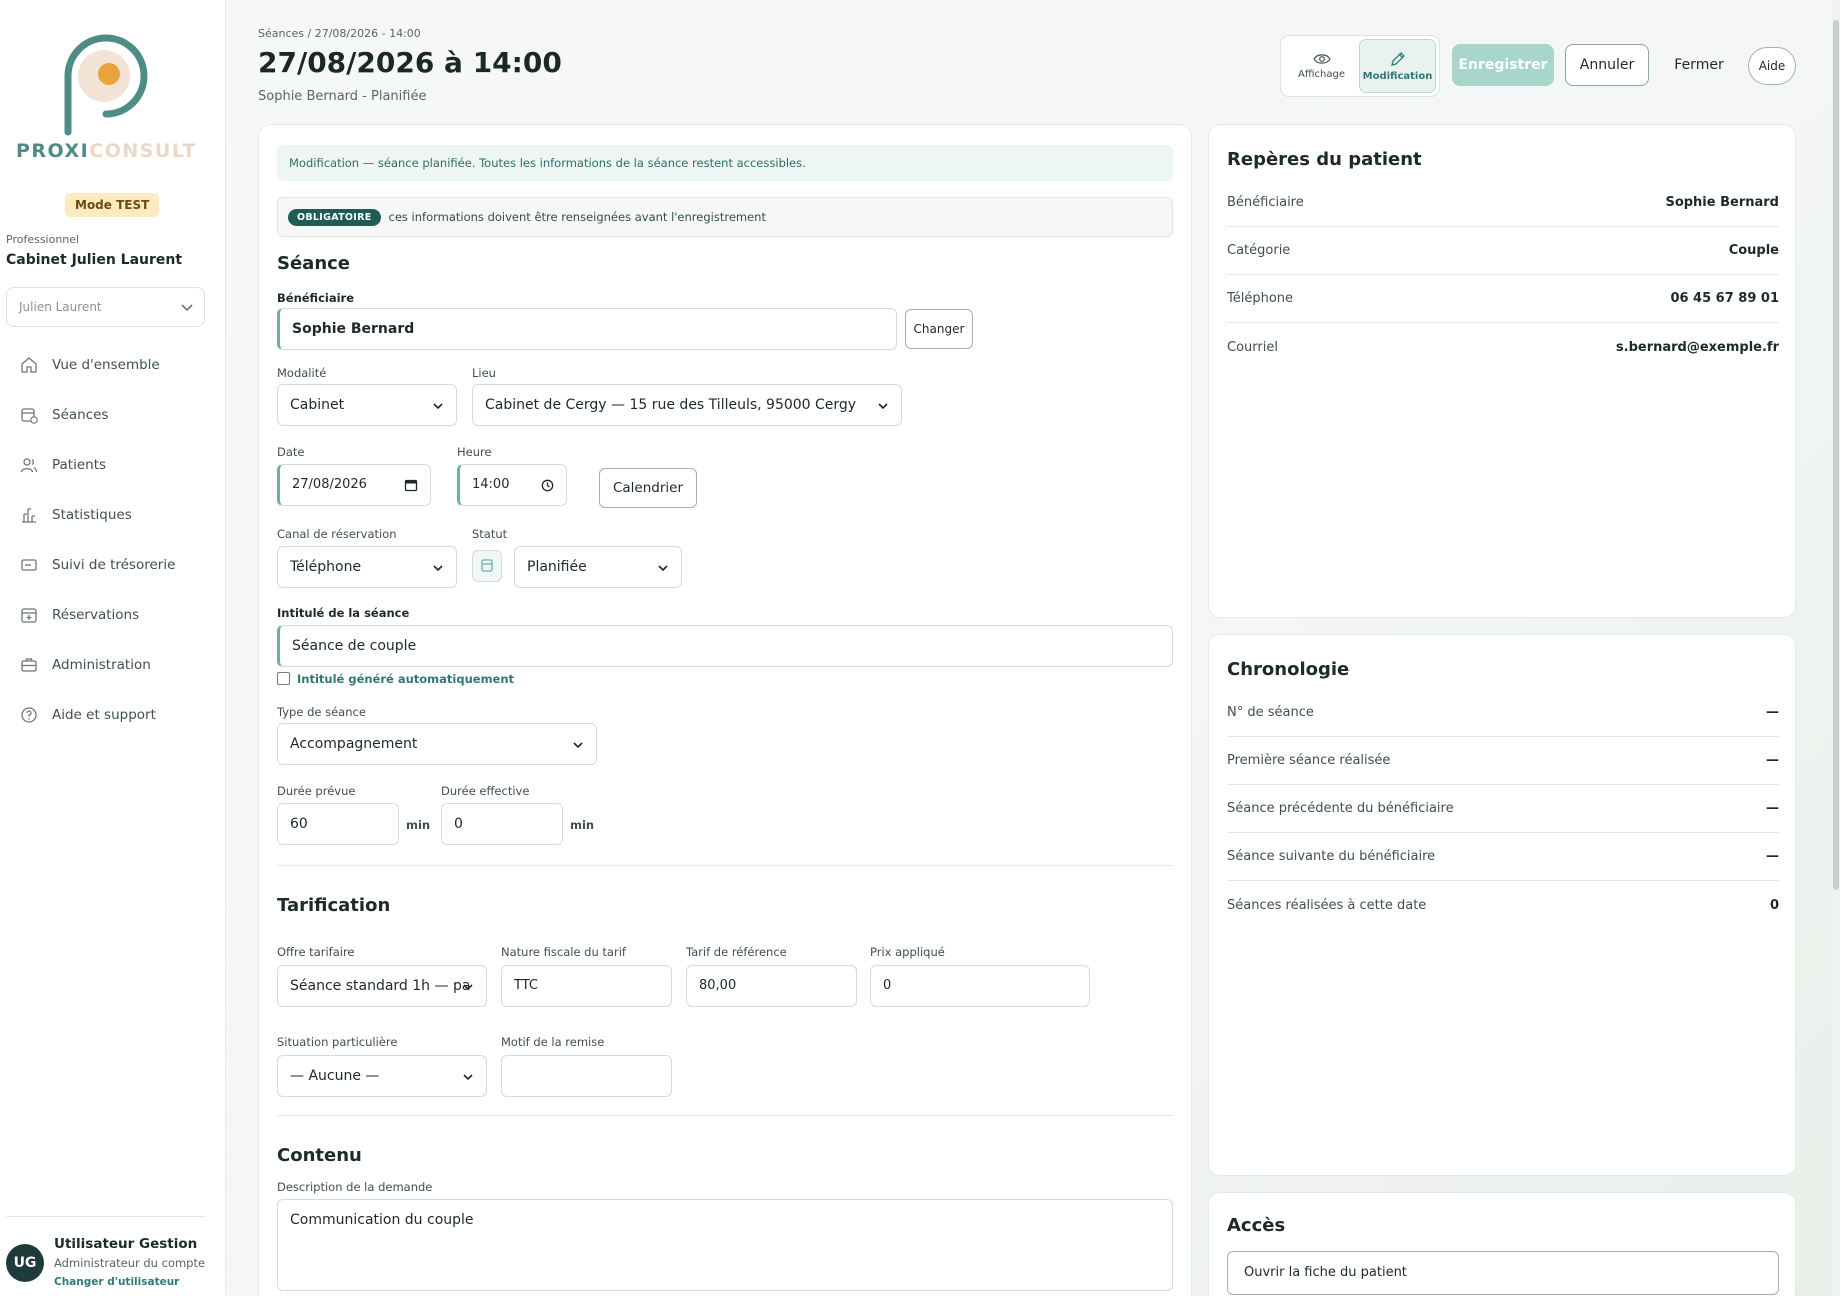 This screenshot has height=1296, width=1840. What do you see at coordinates (547, 485) in the screenshot?
I see `clock-icon` at bounding box center [547, 485].